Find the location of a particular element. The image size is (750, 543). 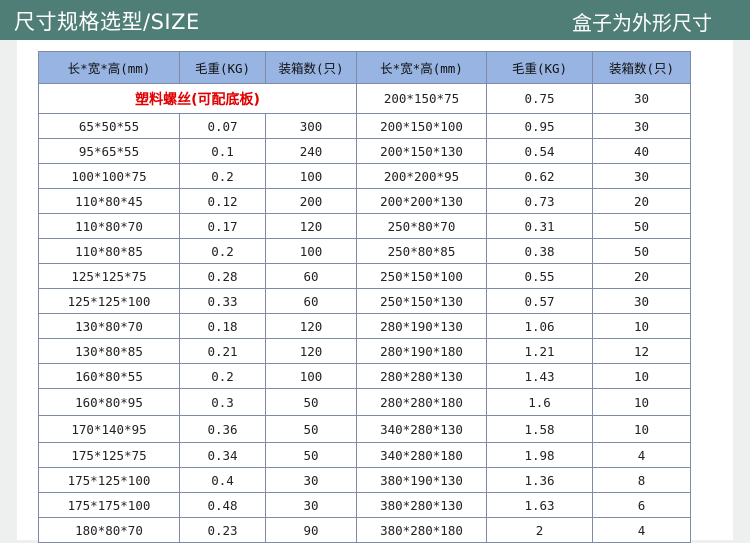

table-cell: 0.57 is located at coordinates (539, 301).